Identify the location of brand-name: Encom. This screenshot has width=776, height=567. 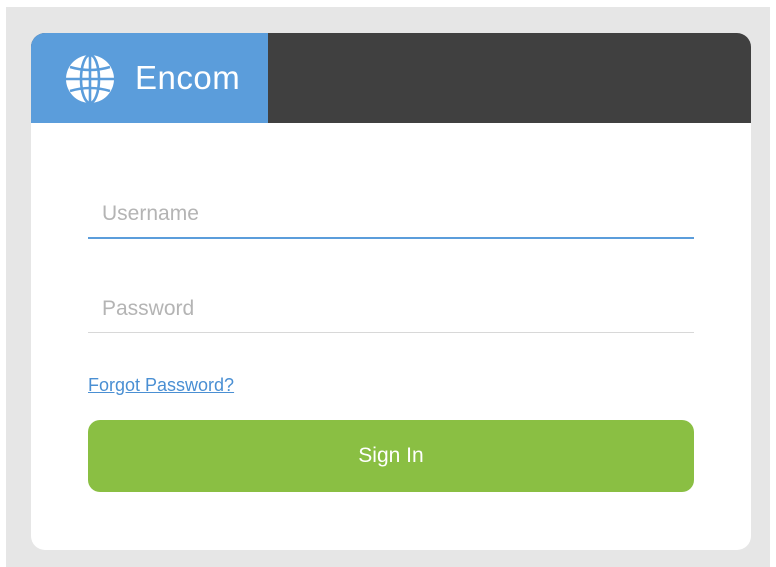
(188, 77).